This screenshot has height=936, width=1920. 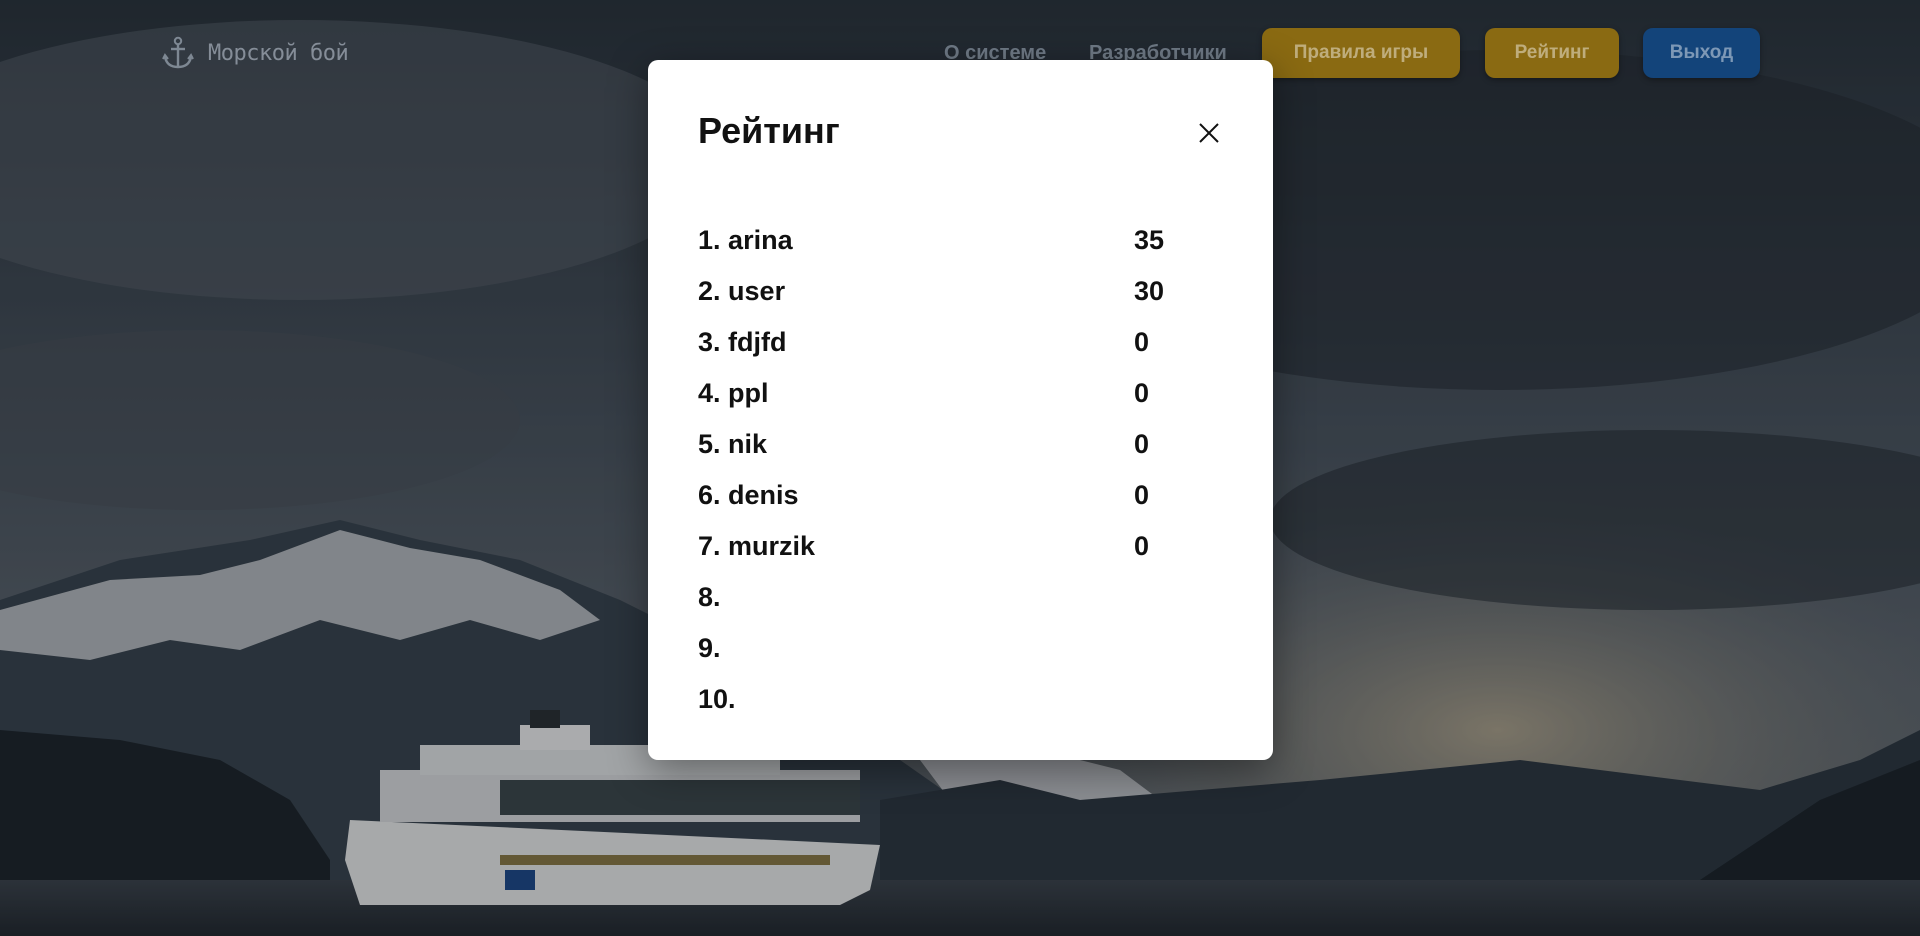 I want to click on rank-number: 1., so click(x=709, y=240).